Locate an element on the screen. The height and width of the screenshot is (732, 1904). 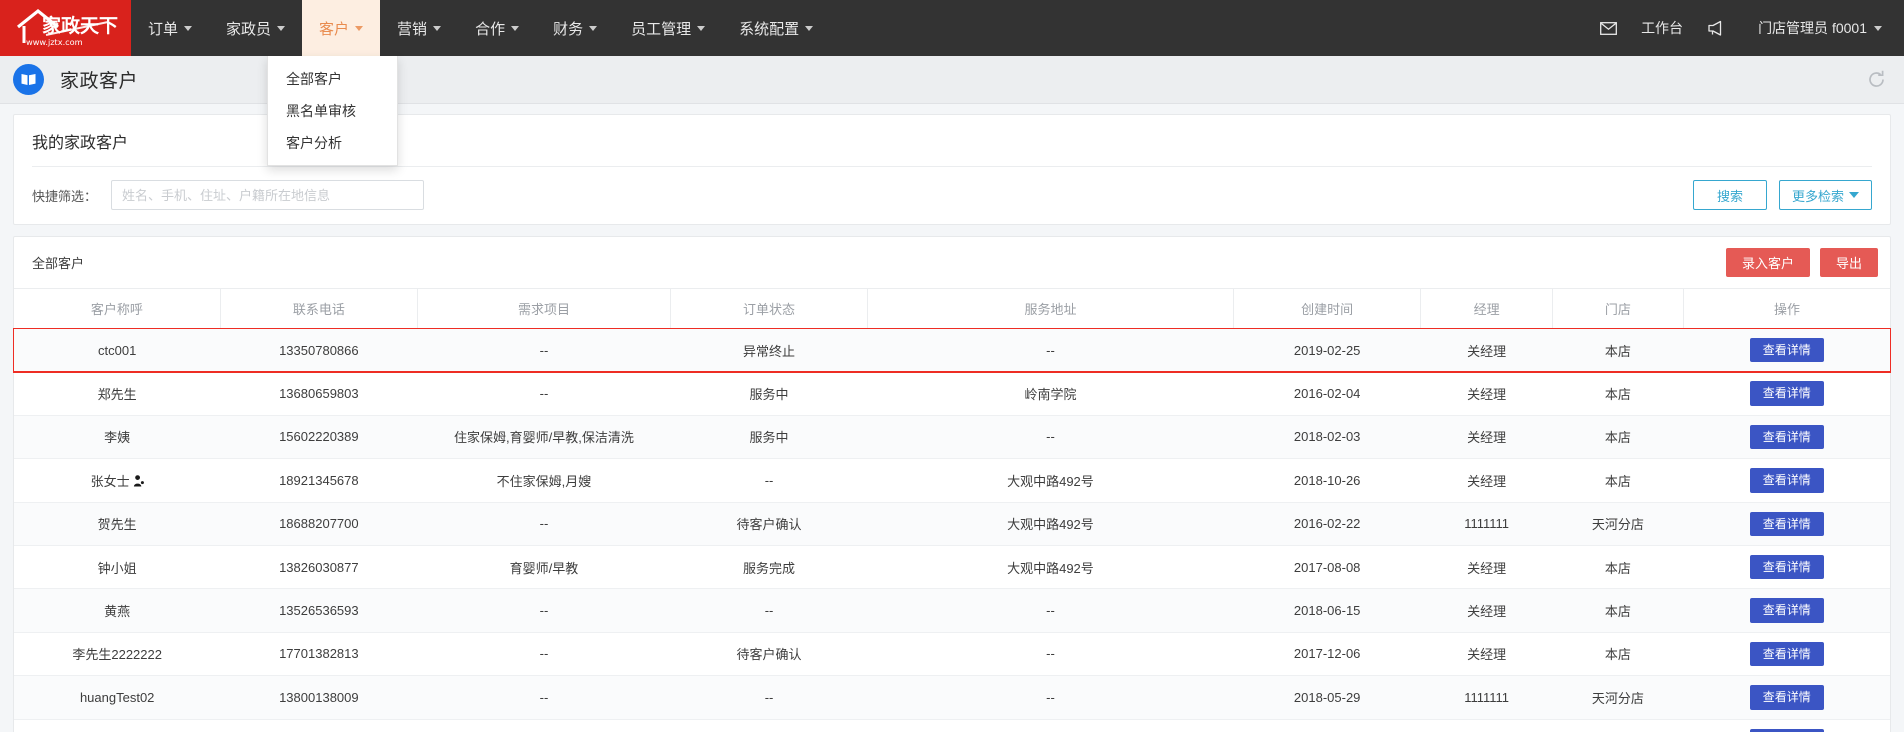
cell-manager: 1111111 is located at coordinates (1486, 697).